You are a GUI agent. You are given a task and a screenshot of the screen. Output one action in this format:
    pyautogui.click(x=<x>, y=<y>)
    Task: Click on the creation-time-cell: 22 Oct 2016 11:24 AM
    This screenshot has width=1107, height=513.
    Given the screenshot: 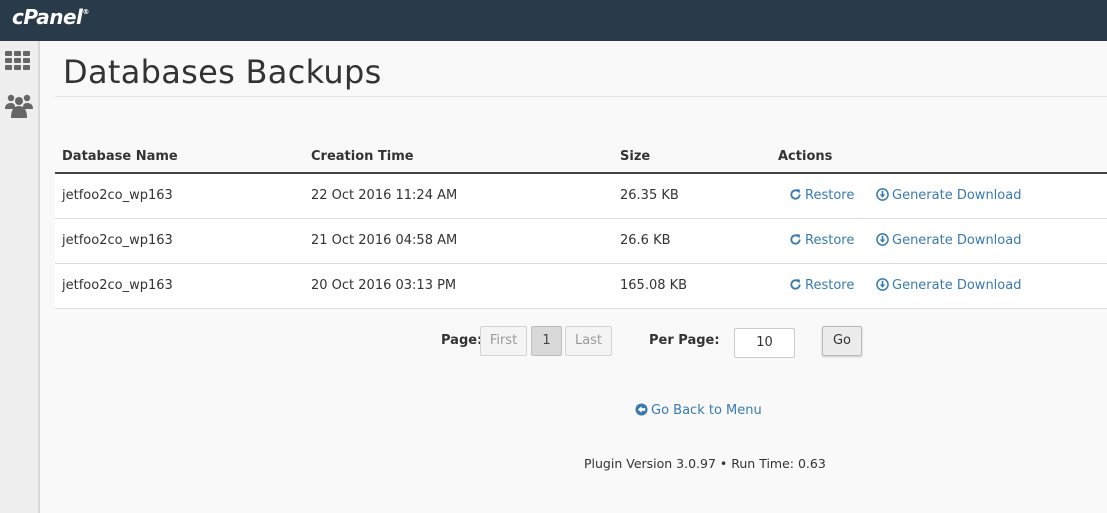 What is the action you would take?
    pyautogui.click(x=384, y=195)
    